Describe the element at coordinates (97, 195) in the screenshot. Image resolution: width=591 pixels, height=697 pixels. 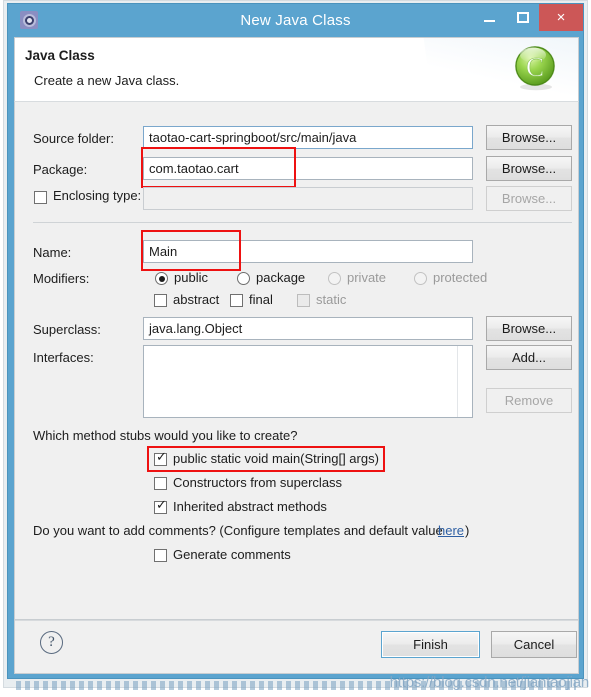
I see `enclosing-type-label: Enclosing type:` at that location.